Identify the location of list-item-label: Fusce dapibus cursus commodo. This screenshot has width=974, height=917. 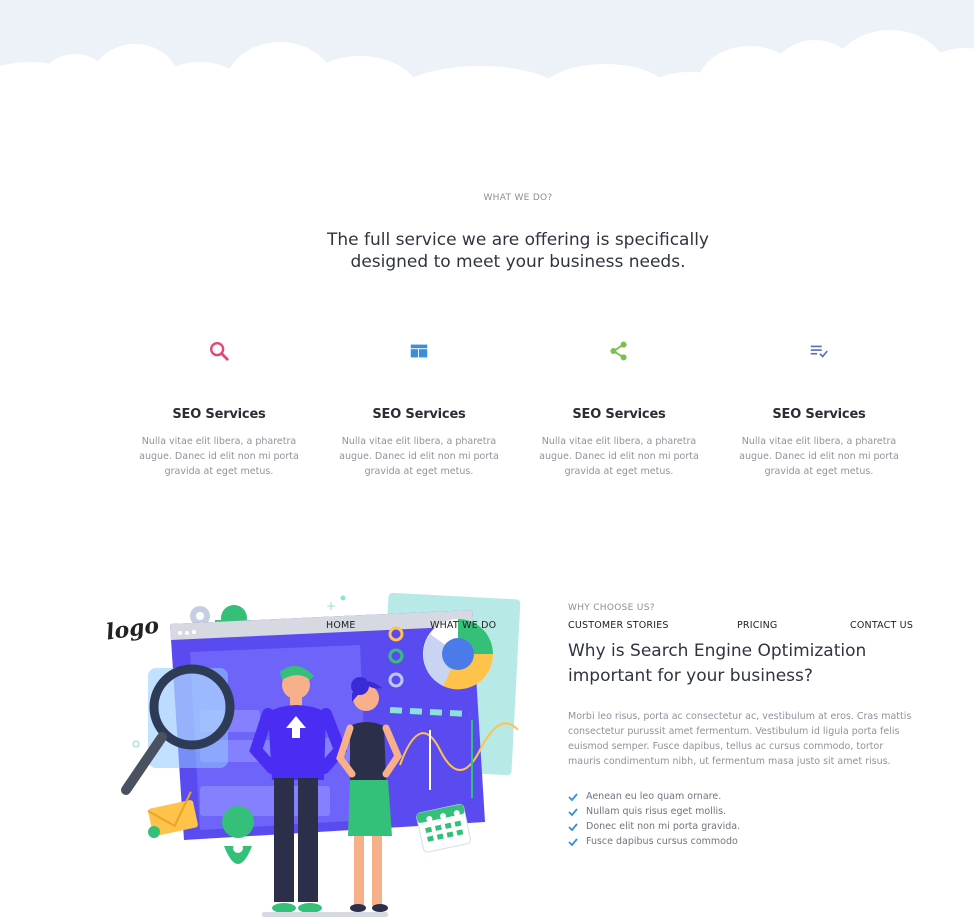
(662, 841).